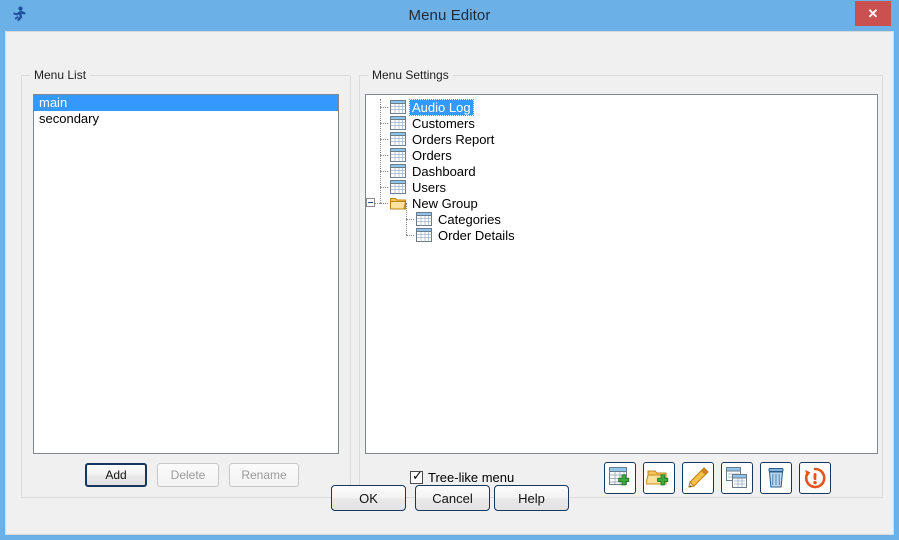 The width and height of the screenshot is (899, 540). What do you see at coordinates (453, 139) in the screenshot?
I see `tree-item-label: Orders Report` at bounding box center [453, 139].